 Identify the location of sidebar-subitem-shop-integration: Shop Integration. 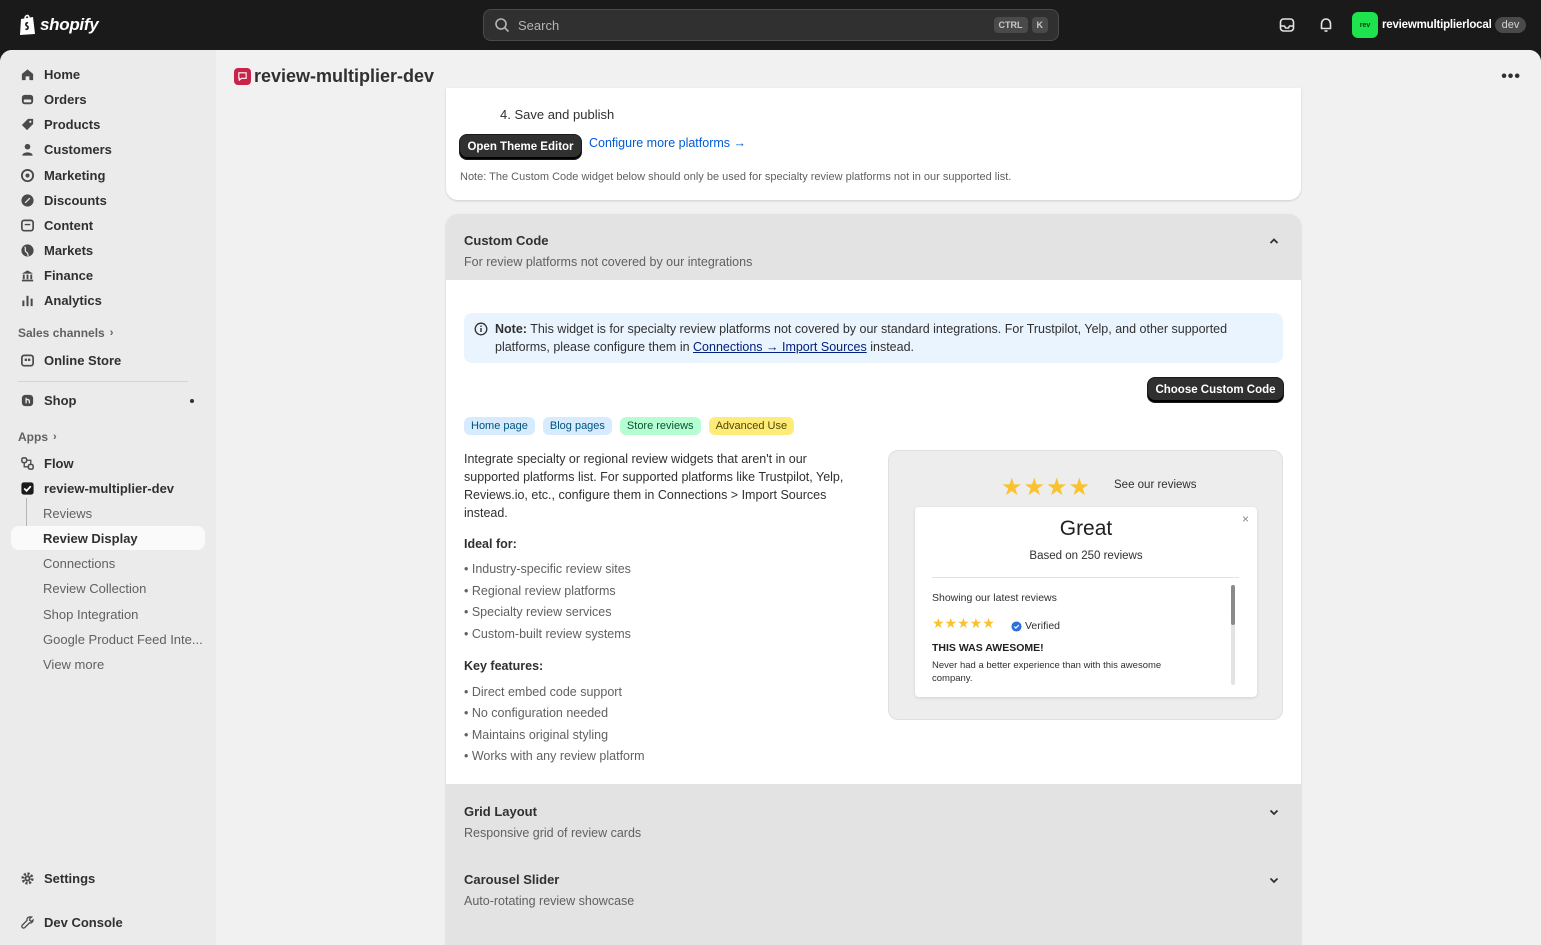
(108, 614).